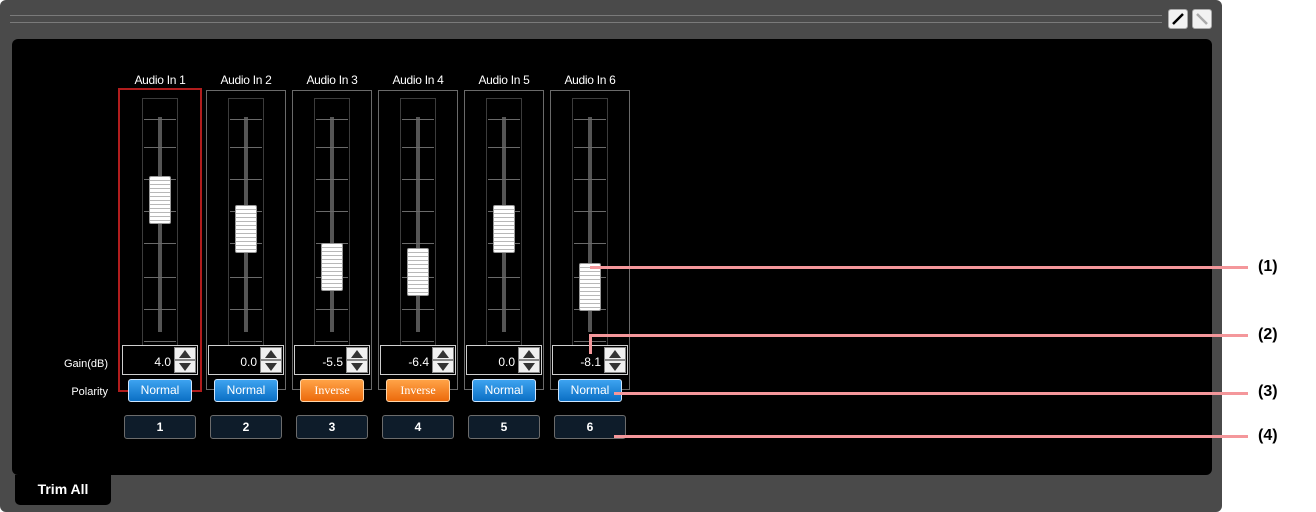 The height and width of the screenshot is (512, 1316). What do you see at coordinates (85, 364) in the screenshot?
I see `gain-row-label: Gain(dB)` at bounding box center [85, 364].